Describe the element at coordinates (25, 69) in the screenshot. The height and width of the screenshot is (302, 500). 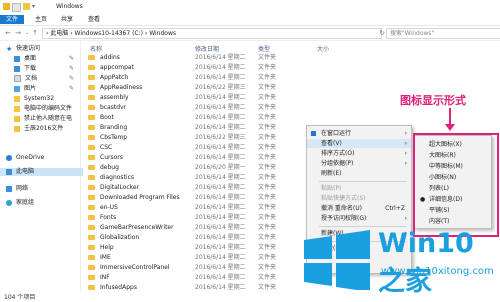
I see `sidebar-item-downloads: 下载` at that location.